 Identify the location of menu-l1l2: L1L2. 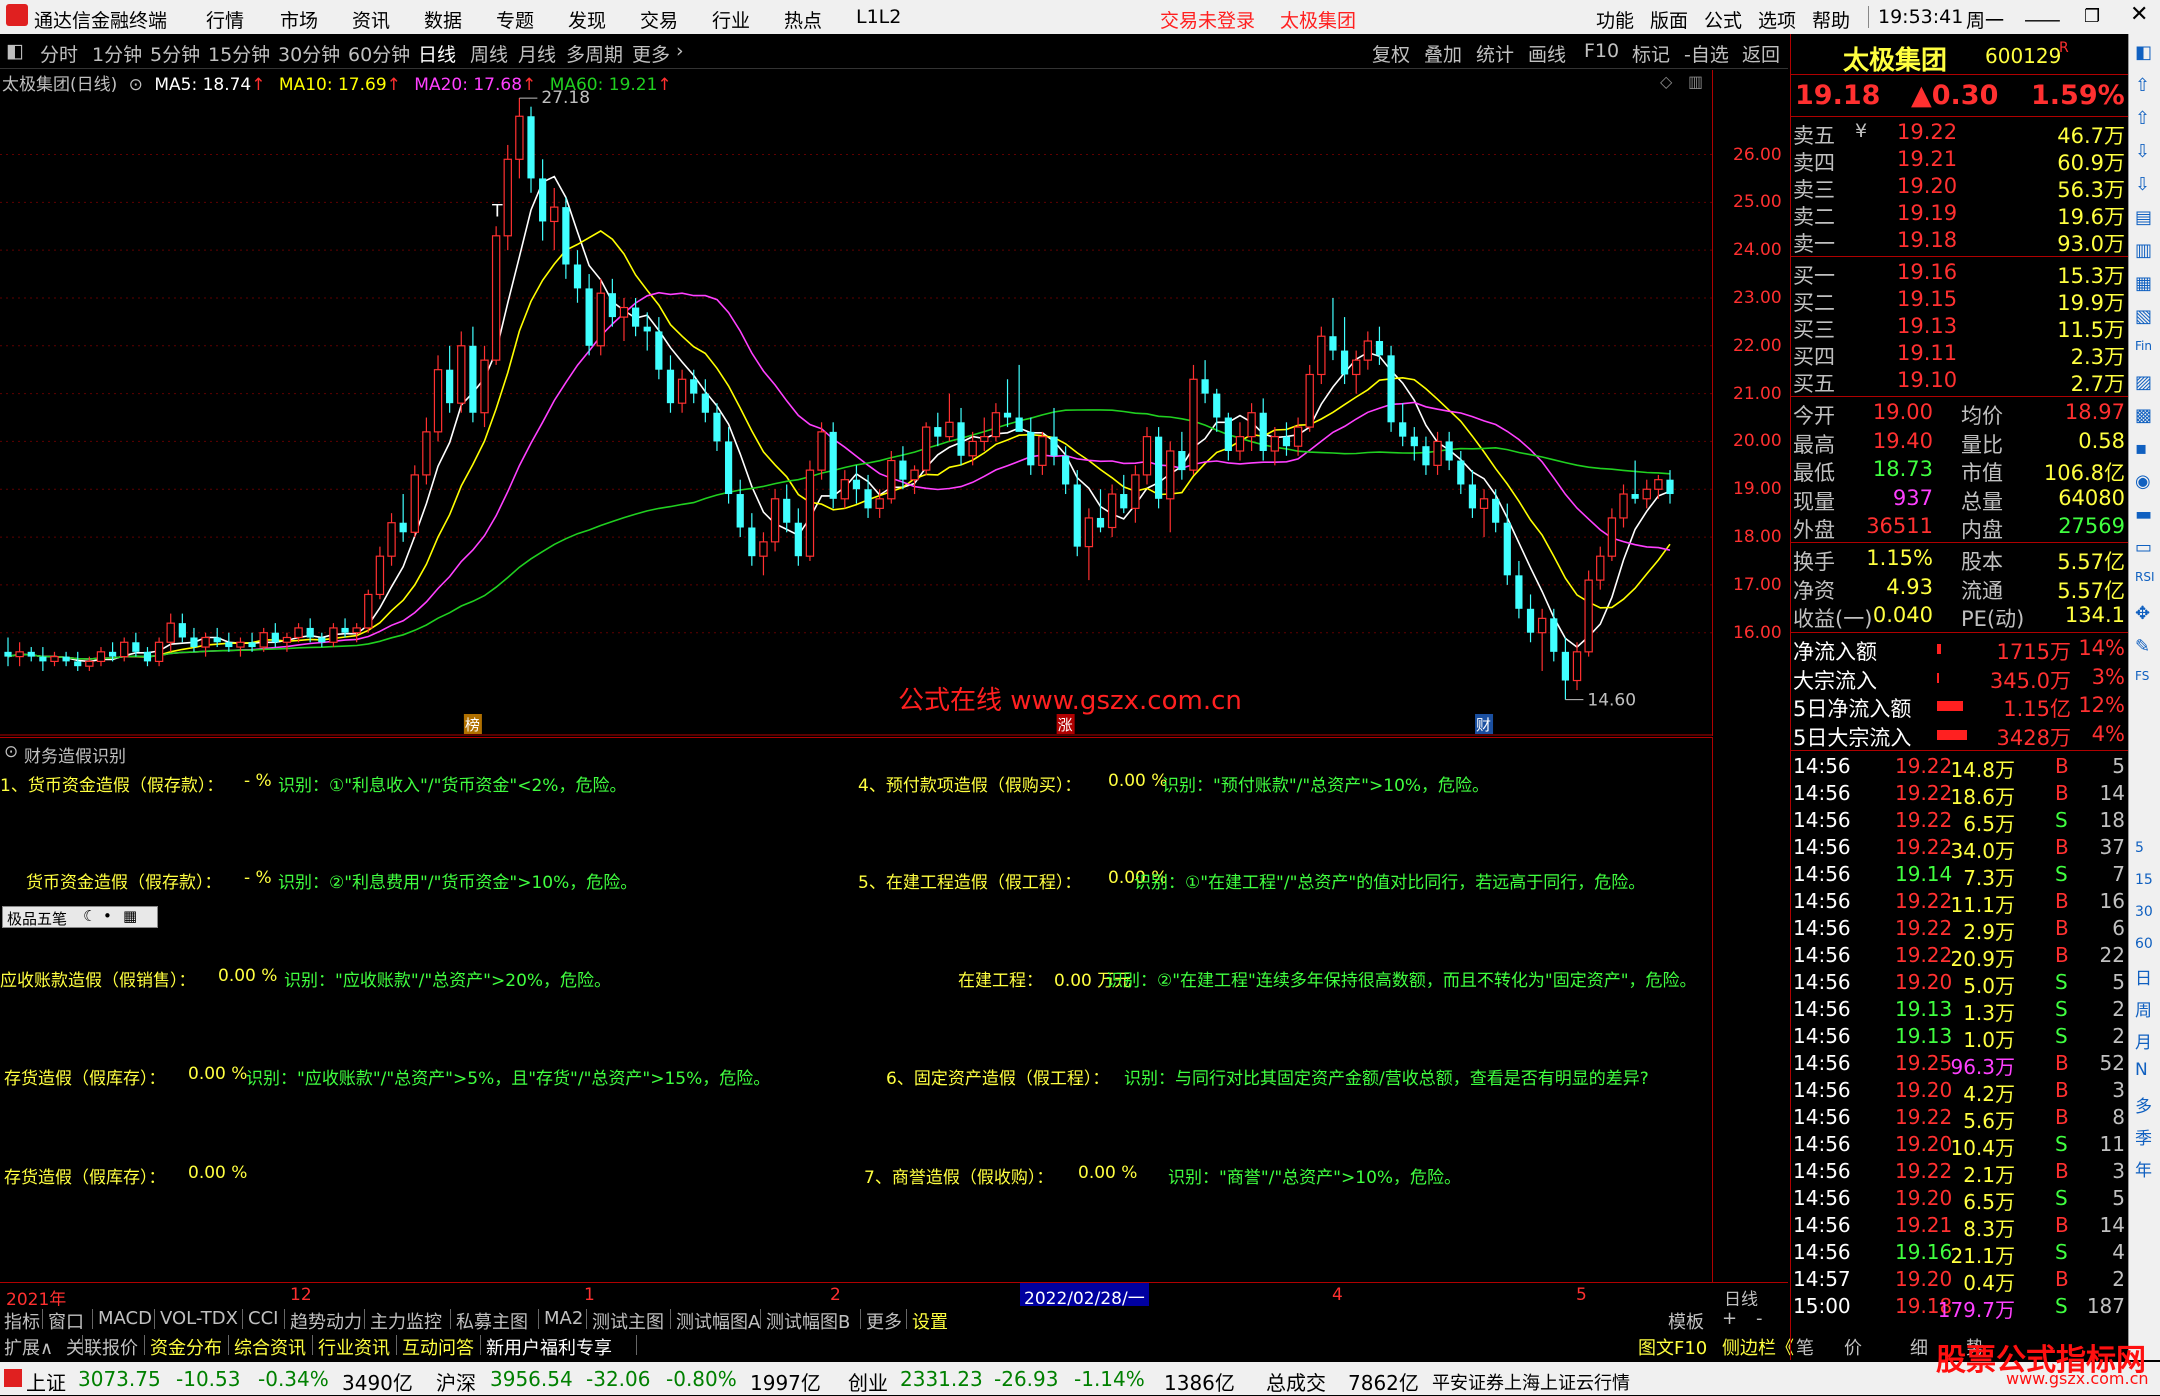
(878, 17).